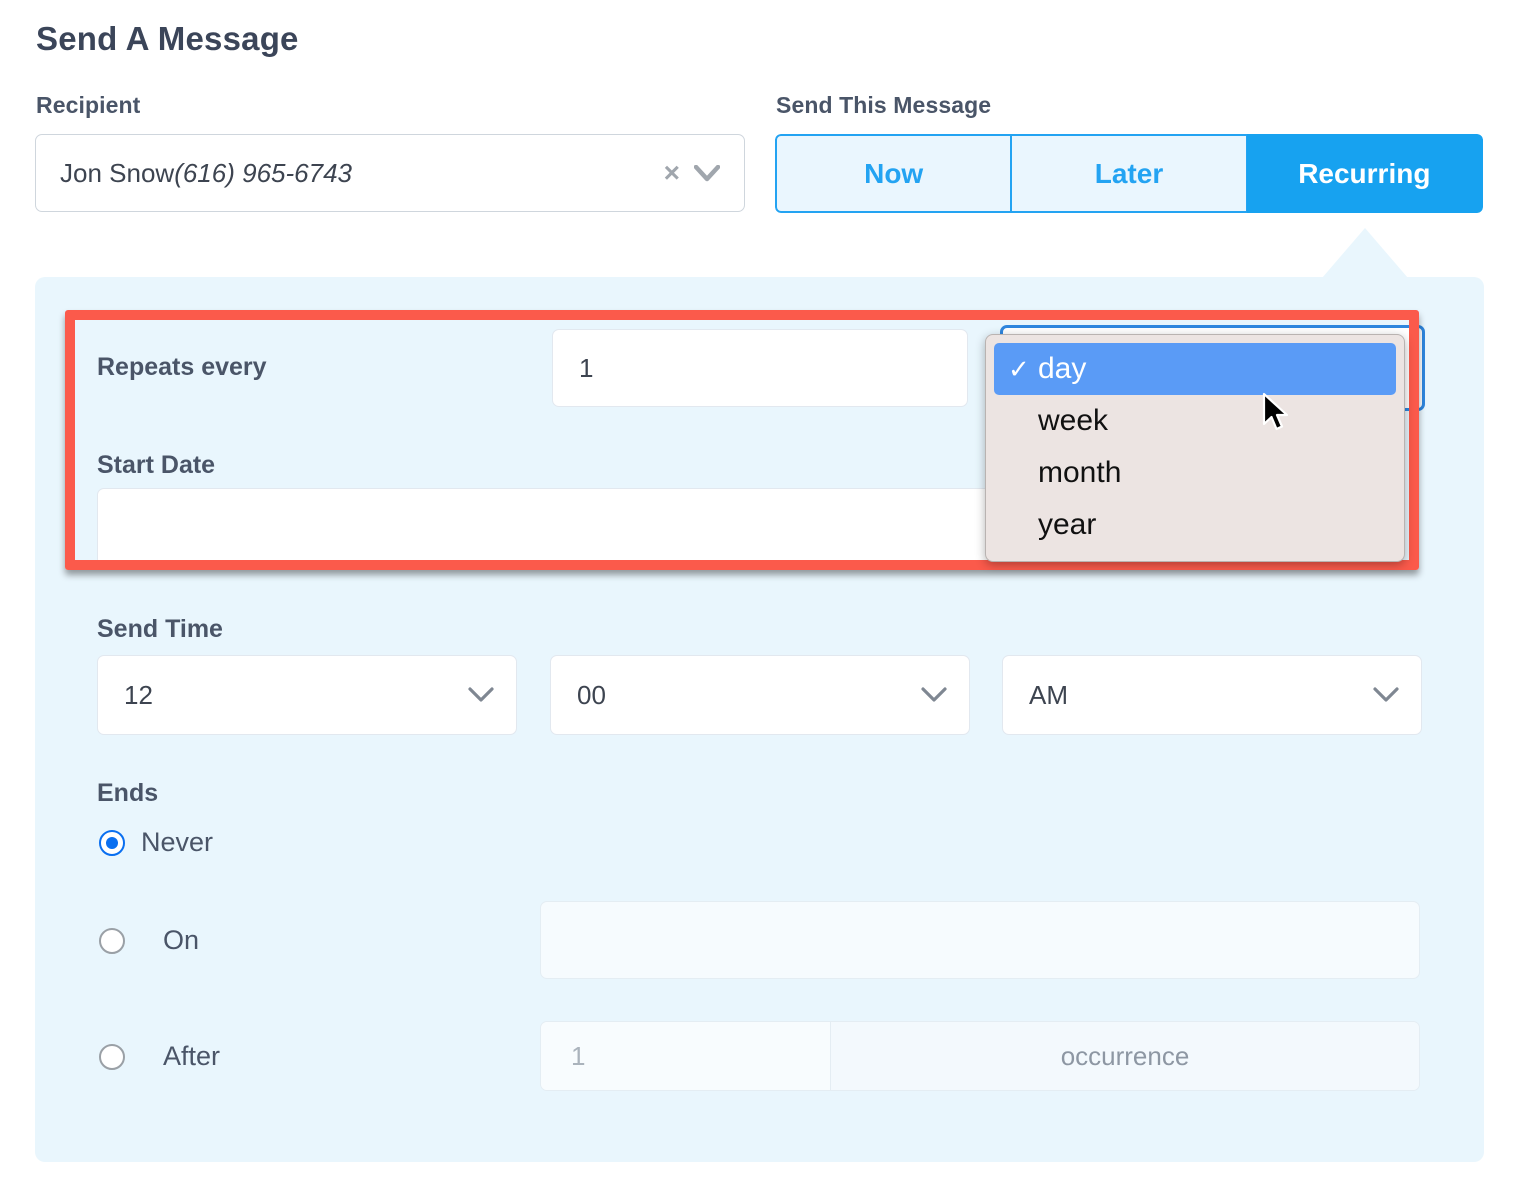  I want to click on ends-option-after-label: After, so click(192, 1056).